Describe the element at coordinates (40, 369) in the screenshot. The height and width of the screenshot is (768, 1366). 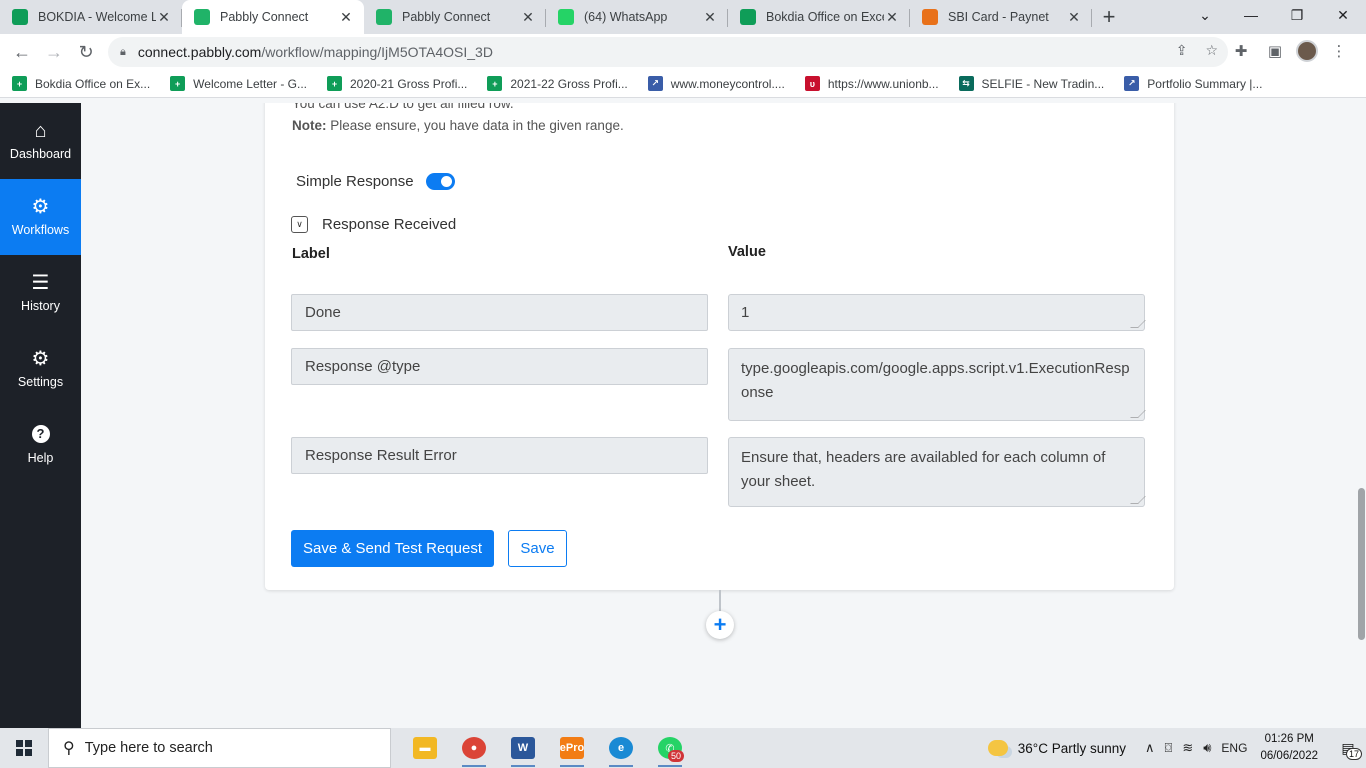
I see `sidebar-item-settings: ⚙ Settings` at that location.